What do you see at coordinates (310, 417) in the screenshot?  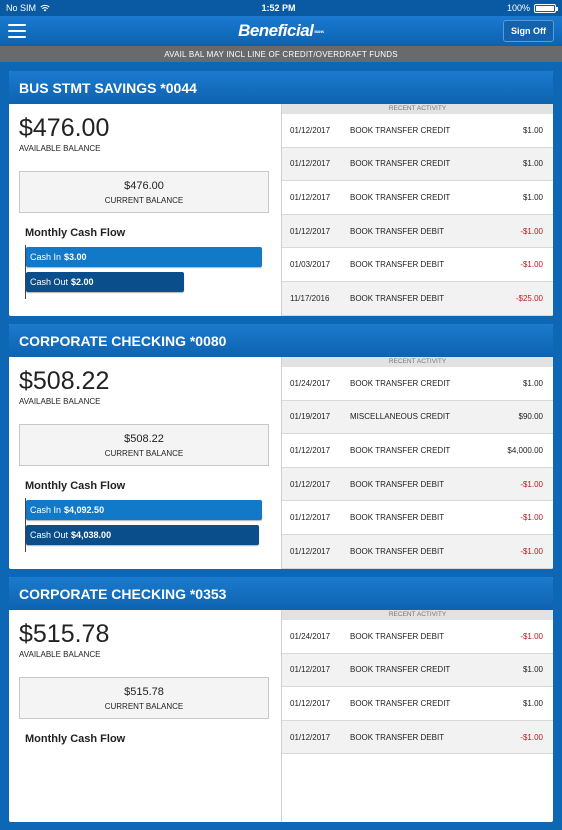 I see `activity-date: 01/19/2017` at bounding box center [310, 417].